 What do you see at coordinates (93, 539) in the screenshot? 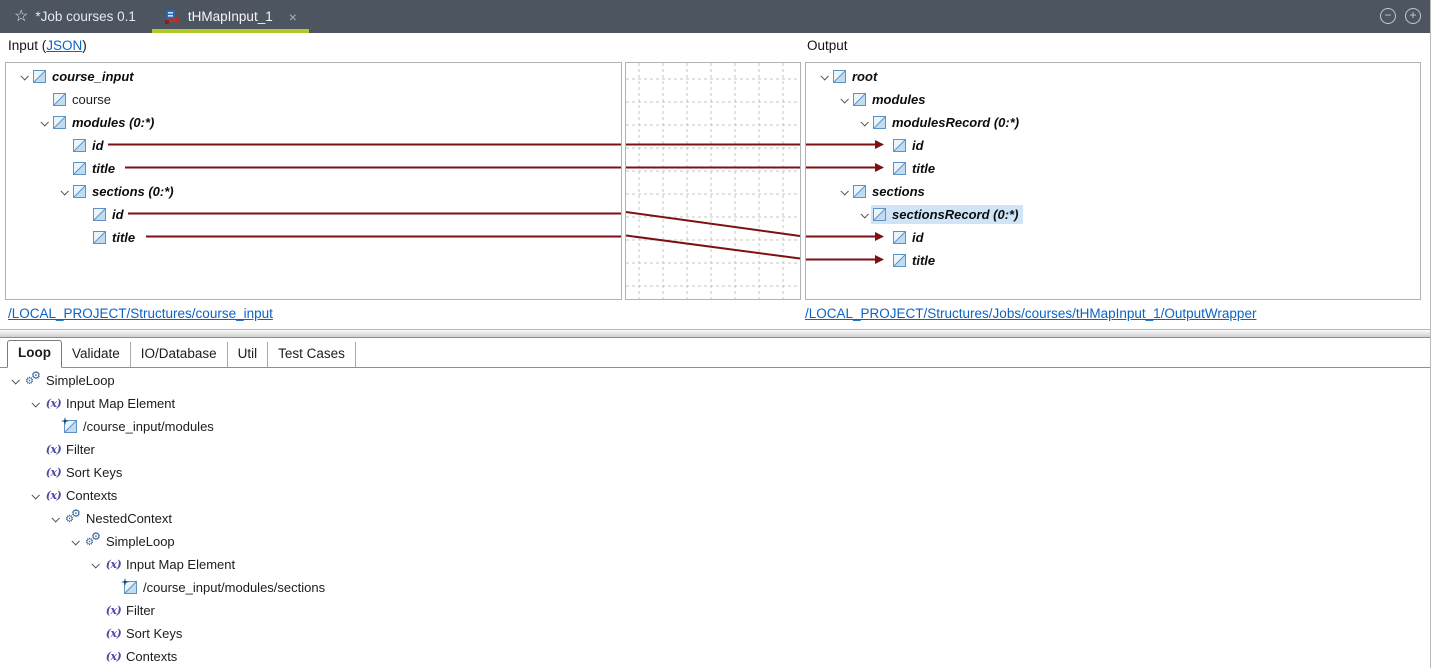
I see `loop-gears-icon: ⚙ ⚙` at bounding box center [93, 539].